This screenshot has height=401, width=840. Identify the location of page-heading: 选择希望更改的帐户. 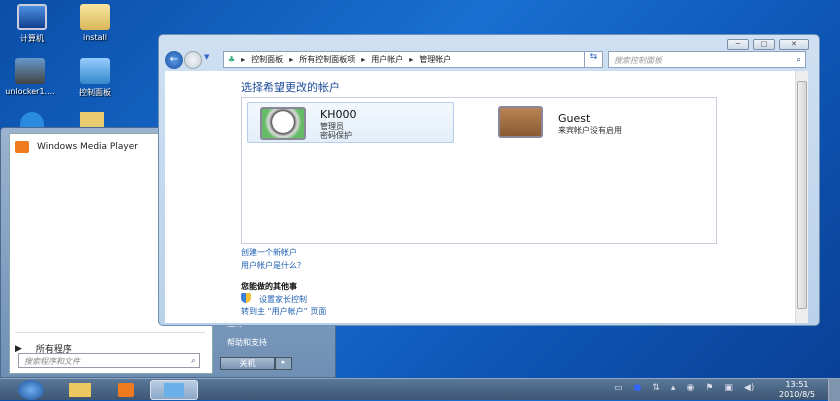
(290, 87).